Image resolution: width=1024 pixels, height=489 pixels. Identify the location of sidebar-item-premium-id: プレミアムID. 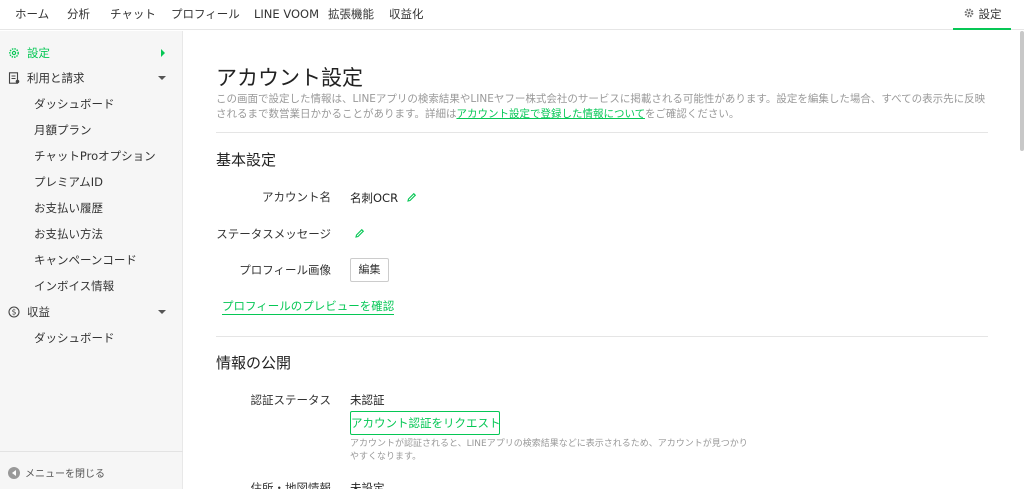
(91, 182).